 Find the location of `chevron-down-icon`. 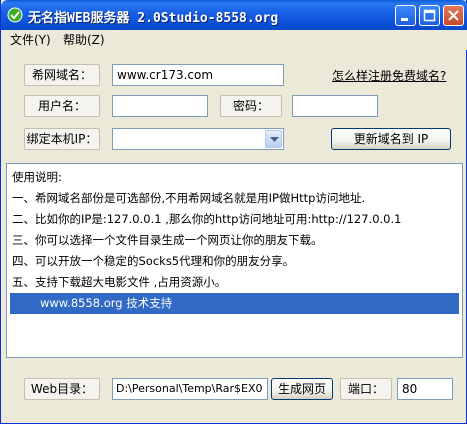

chevron-down-icon is located at coordinates (274, 139).